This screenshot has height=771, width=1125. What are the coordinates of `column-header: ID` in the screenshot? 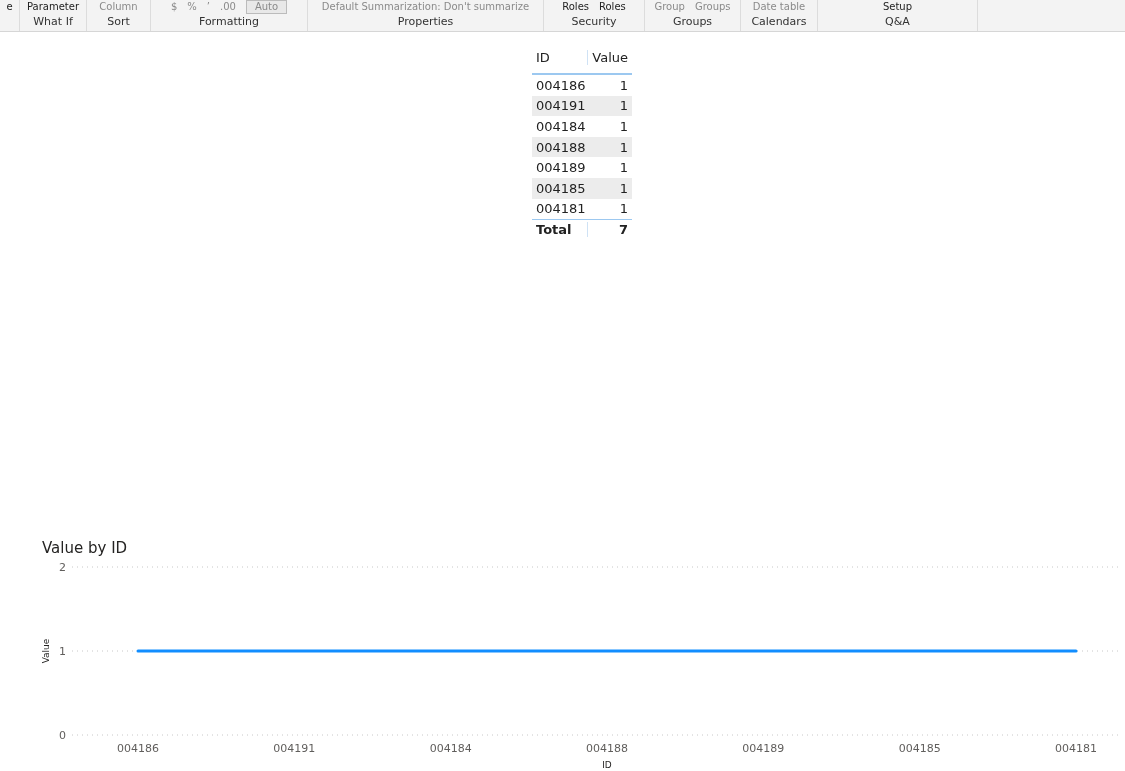 It's located at (559, 57).